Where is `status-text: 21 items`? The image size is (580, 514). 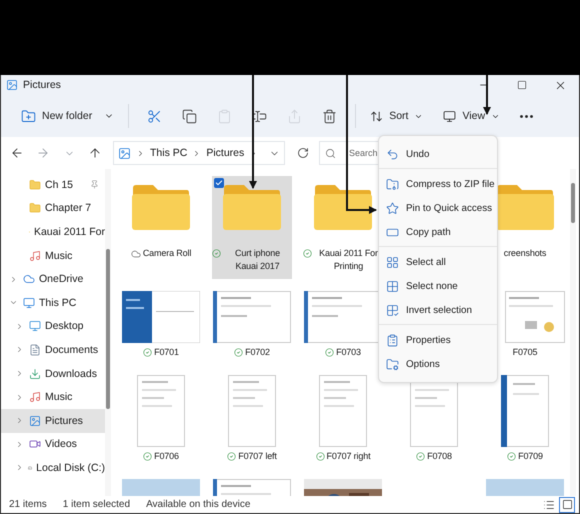 status-text: 21 items is located at coordinates (28, 504).